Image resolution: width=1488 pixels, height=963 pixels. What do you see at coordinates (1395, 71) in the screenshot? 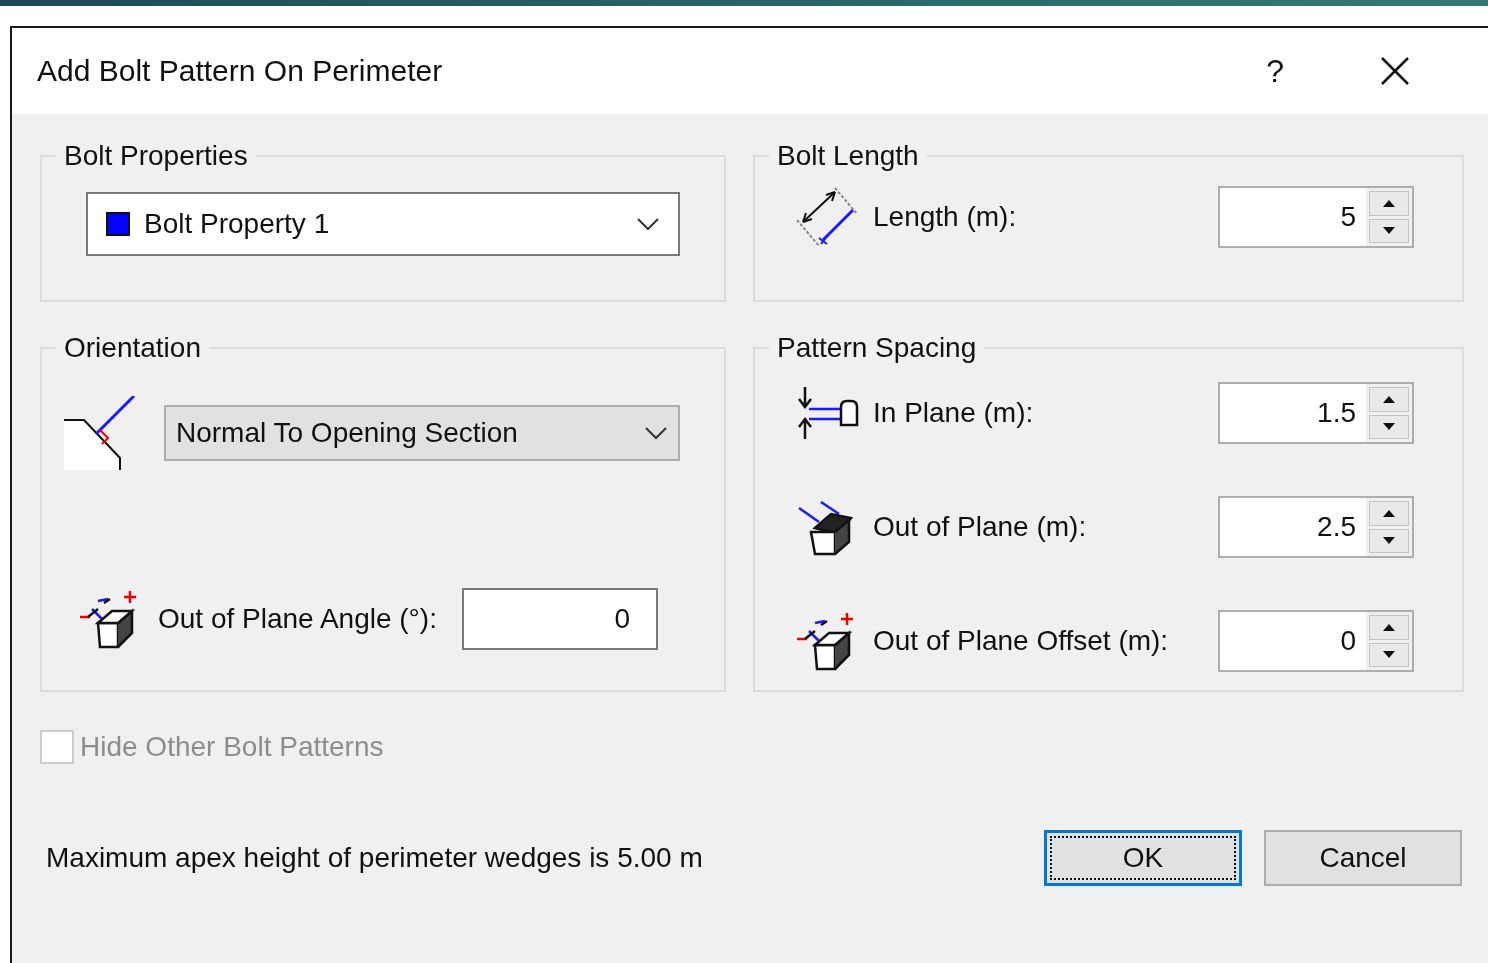
I see `close-icon` at bounding box center [1395, 71].